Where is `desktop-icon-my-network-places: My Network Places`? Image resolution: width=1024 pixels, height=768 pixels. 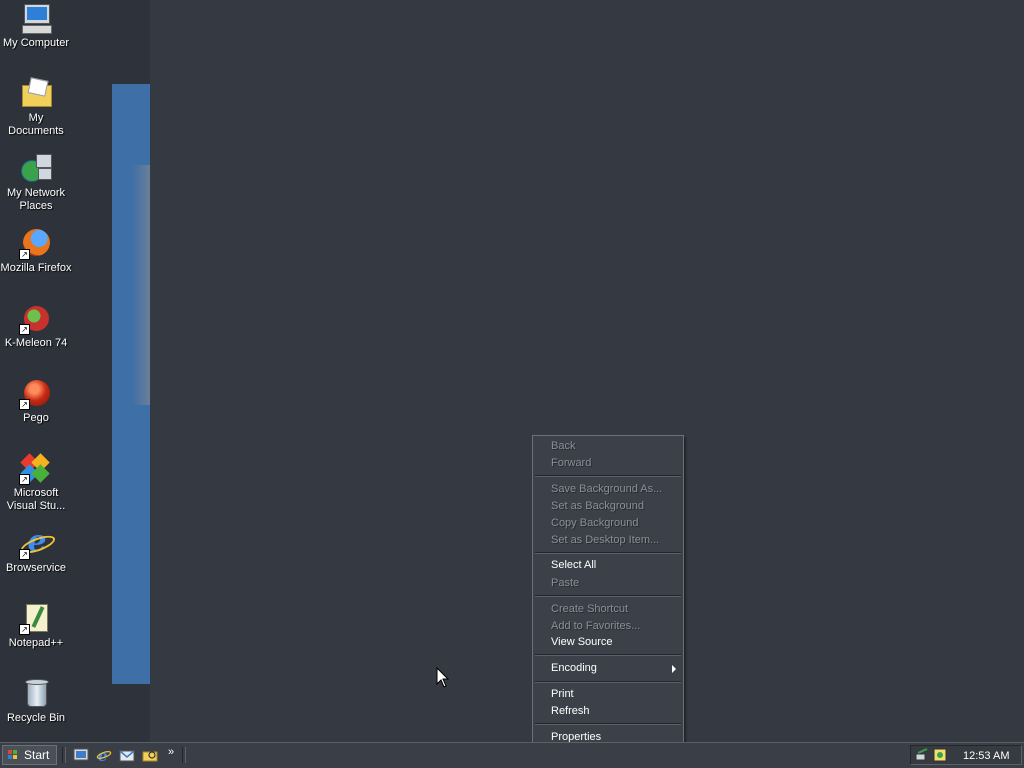 desktop-icon-my-network-places: My Network Places is located at coordinates (36, 182).